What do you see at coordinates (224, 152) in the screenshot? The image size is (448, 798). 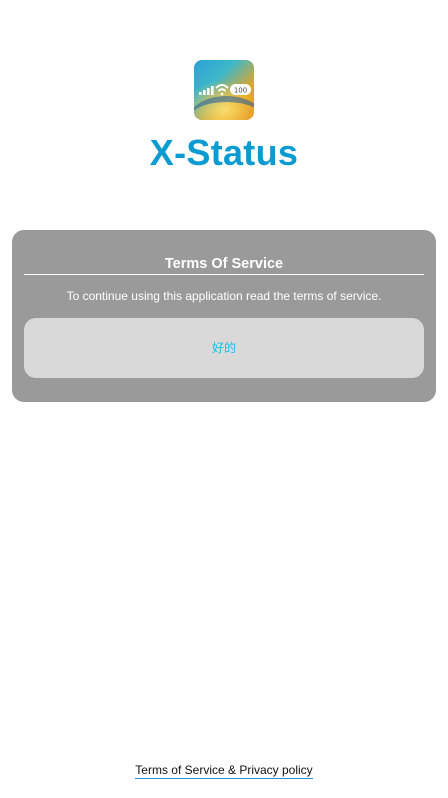 I see `app-title: X-Status` at bounding box center [224, 152].